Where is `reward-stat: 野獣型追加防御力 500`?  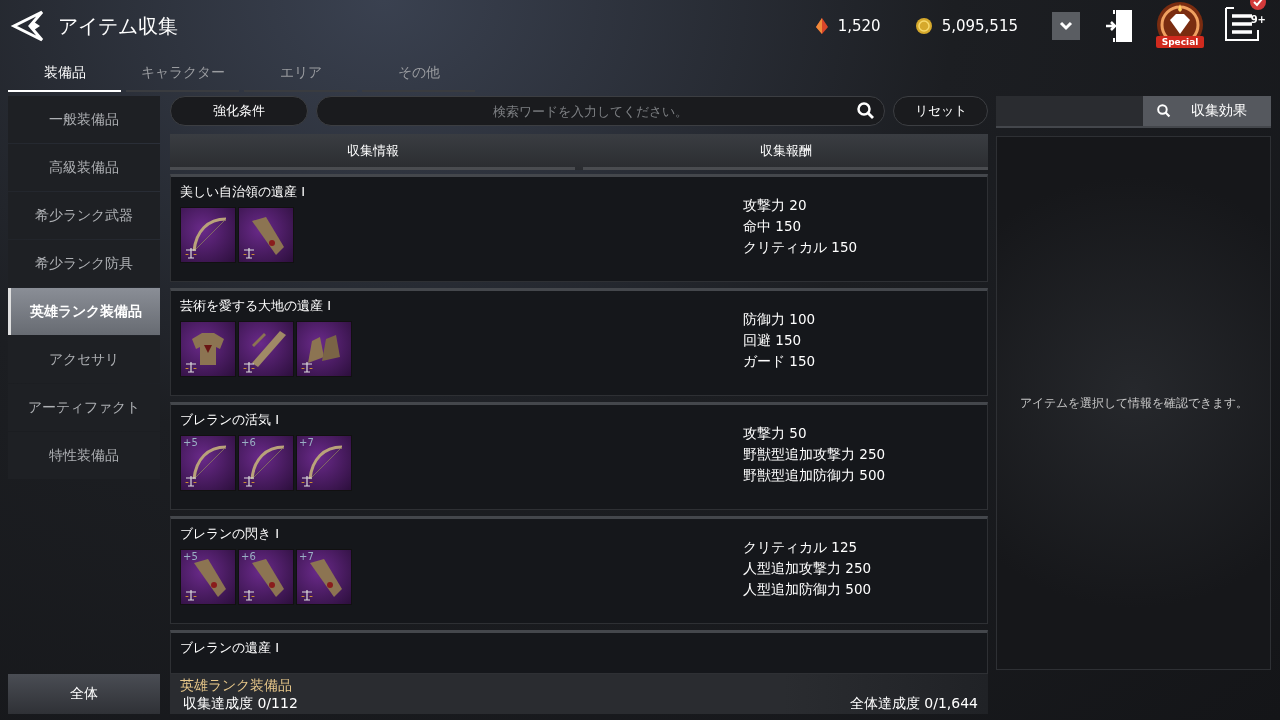 reward-stat: 野獣型追加防御力 500 is located at coordinates (815, 475).